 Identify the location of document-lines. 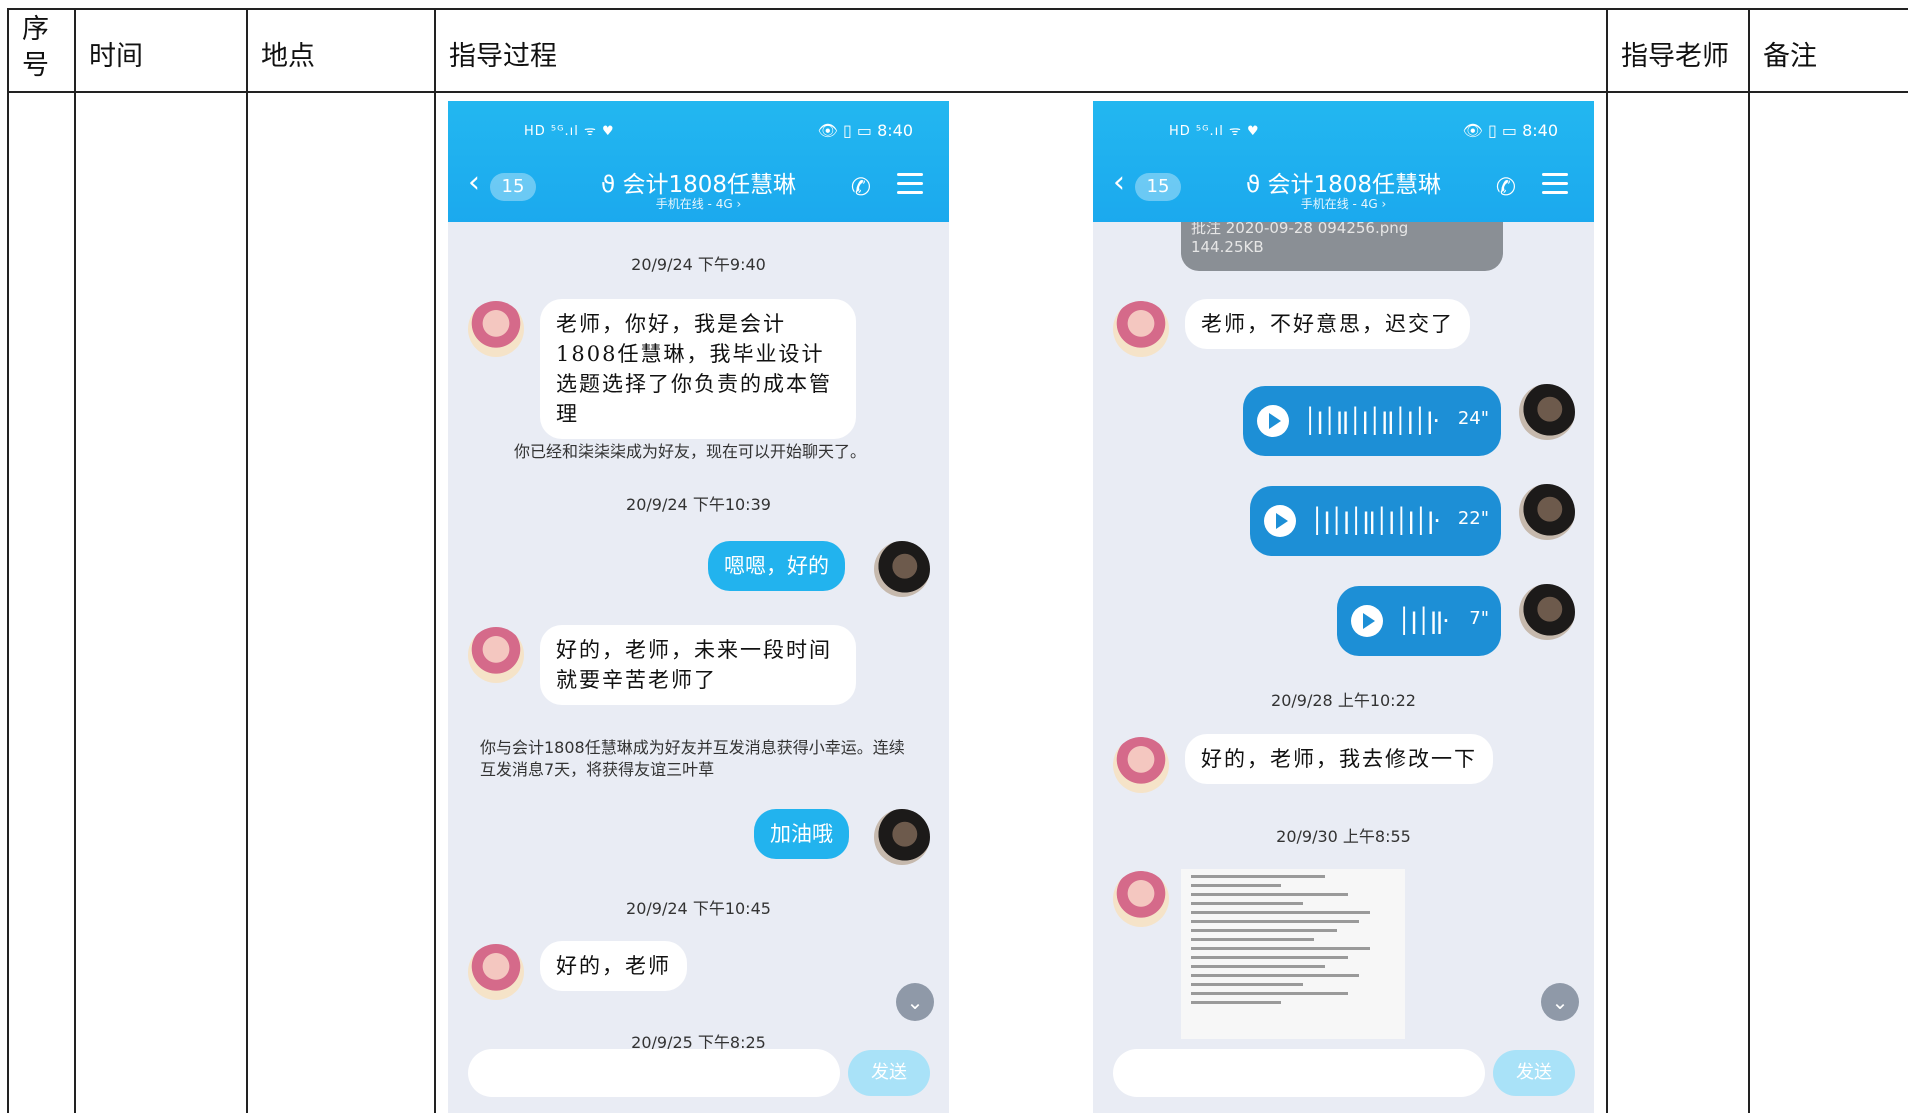
(1293, 939).